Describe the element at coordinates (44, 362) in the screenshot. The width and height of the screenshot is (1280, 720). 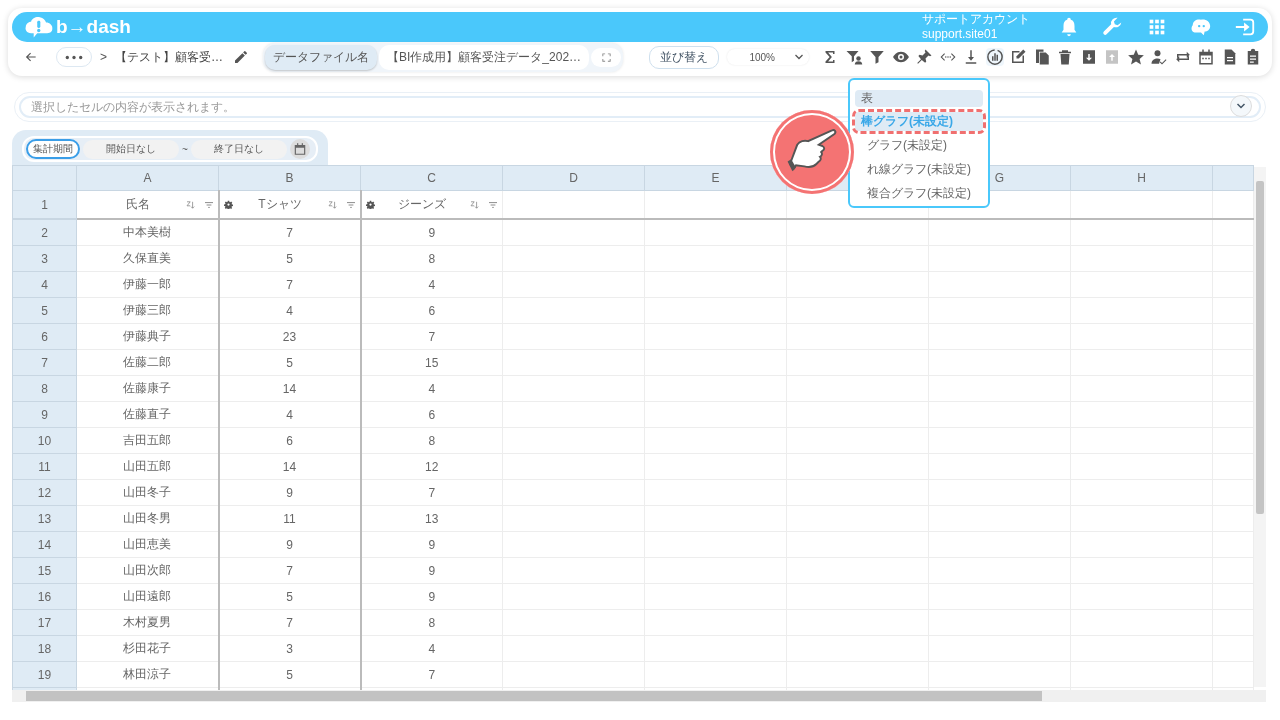
I see `row-header: 7` at that location.